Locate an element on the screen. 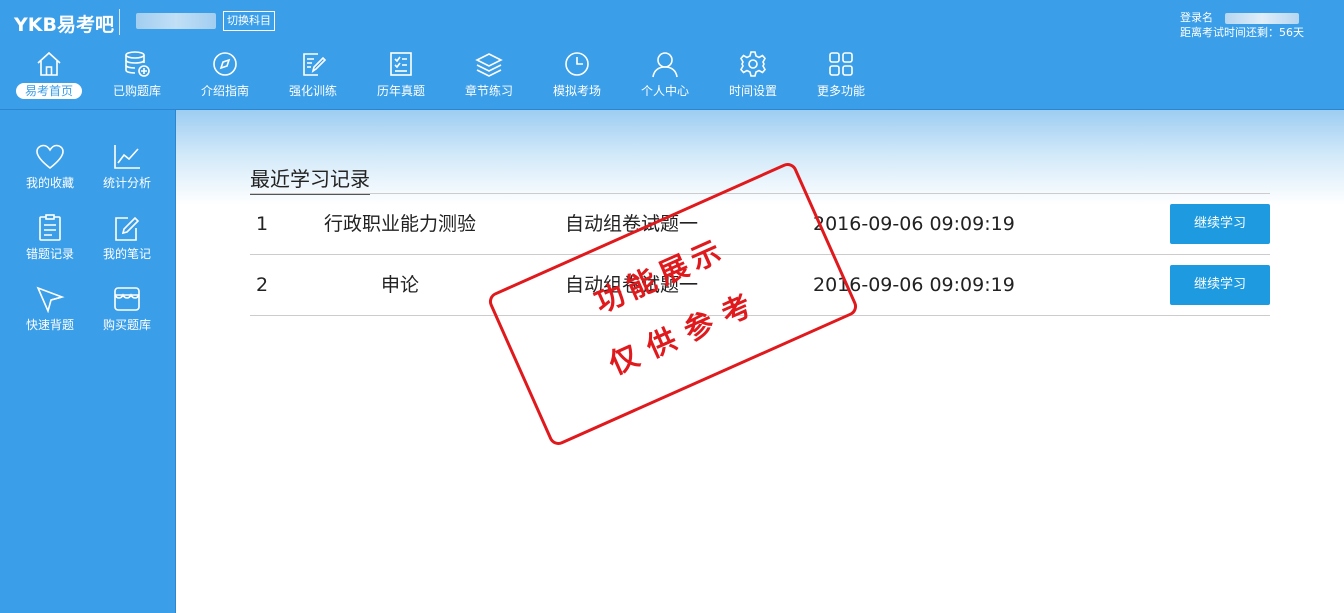 The height and width of the screenshot is (613, 1344). switch-subject-button: 切换科目 is located at coordinates (249, 21).